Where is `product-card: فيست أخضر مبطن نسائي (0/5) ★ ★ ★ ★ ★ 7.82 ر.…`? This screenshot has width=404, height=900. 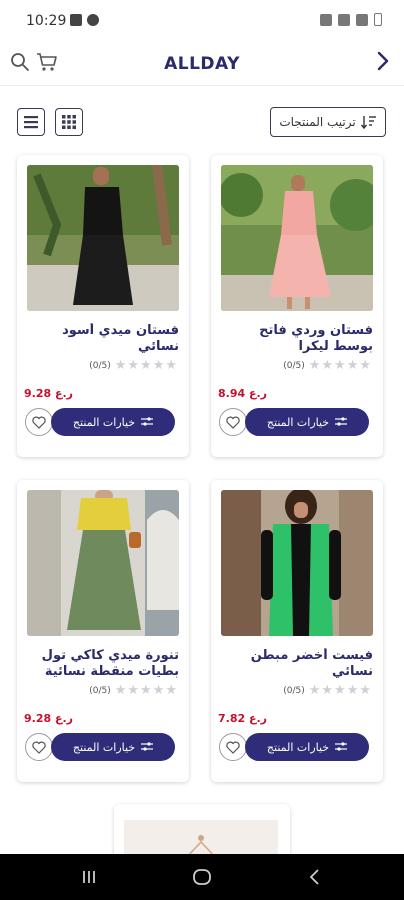
product-card: فيست أخضر مبطن نسائي (0/5) ★ ★ ★ ★ ★ 7.82 ر.… is located at coordinates (297, 631).